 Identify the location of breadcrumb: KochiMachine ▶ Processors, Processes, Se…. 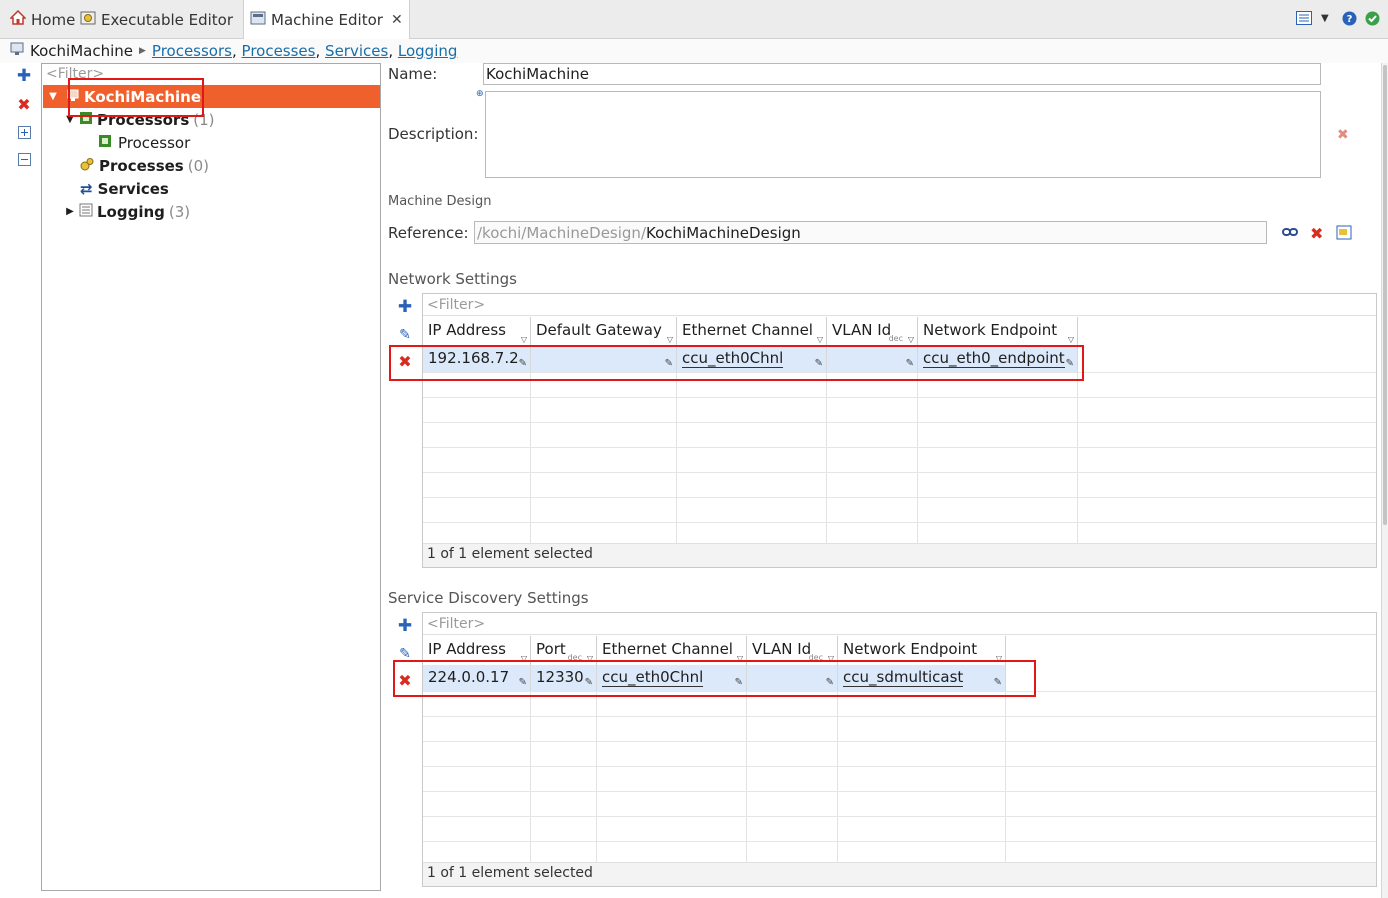
(694, 51).